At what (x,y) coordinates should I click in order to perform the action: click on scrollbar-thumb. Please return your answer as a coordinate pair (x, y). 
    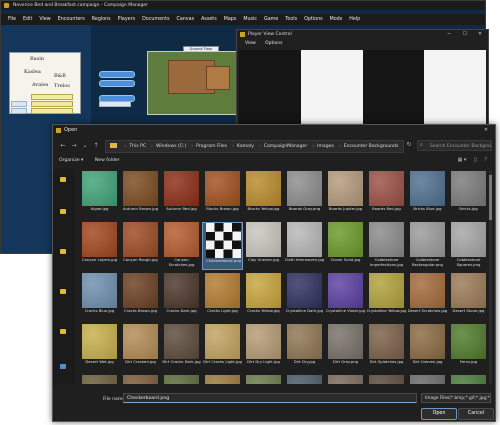
    Looking at the image, I should click on (490, 197).